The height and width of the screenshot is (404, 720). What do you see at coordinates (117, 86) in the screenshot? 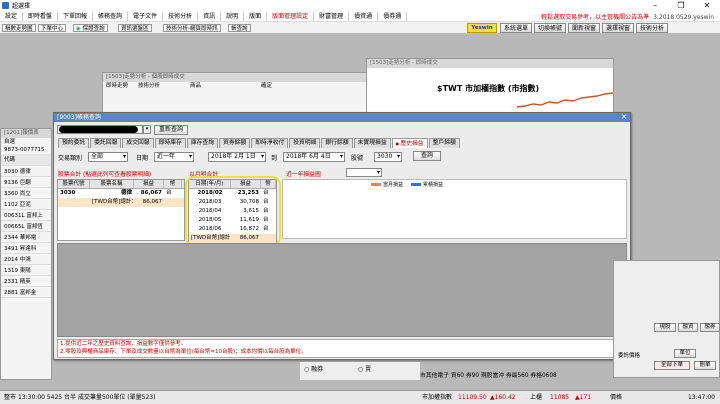
I see `bg-tab-live: 即時走勢` at bounding box center [117, 86].